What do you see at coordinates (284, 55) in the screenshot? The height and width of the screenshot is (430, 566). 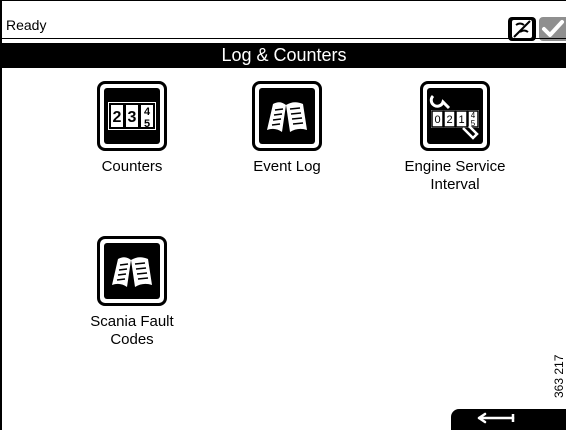 I see `page-title: Log & Counters` at bounding box center [284, 55].